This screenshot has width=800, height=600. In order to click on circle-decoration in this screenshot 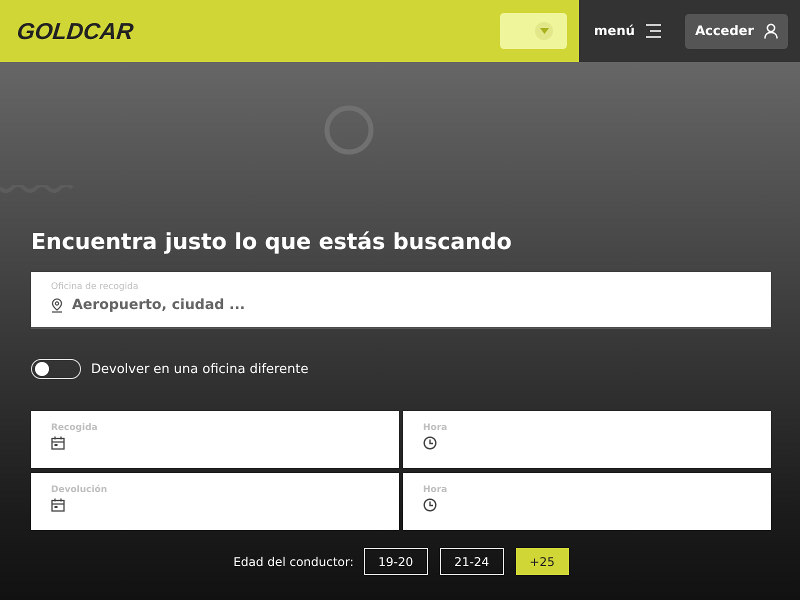, I will do `click(349, 130)`.